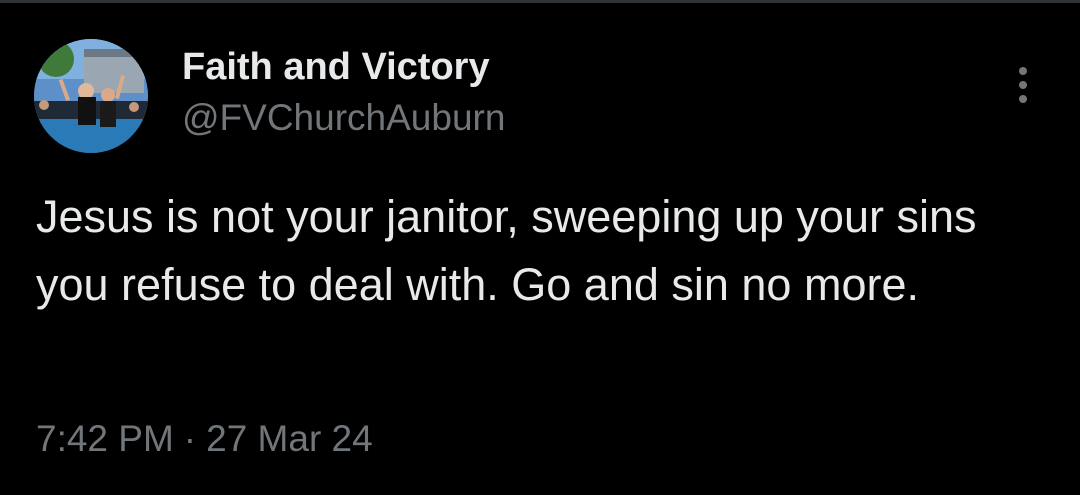  What do you see at coordinates (289, 438) in the screenshot?
I see `tweet-date: 27 Mar 24` at bounding box center [289, 438].